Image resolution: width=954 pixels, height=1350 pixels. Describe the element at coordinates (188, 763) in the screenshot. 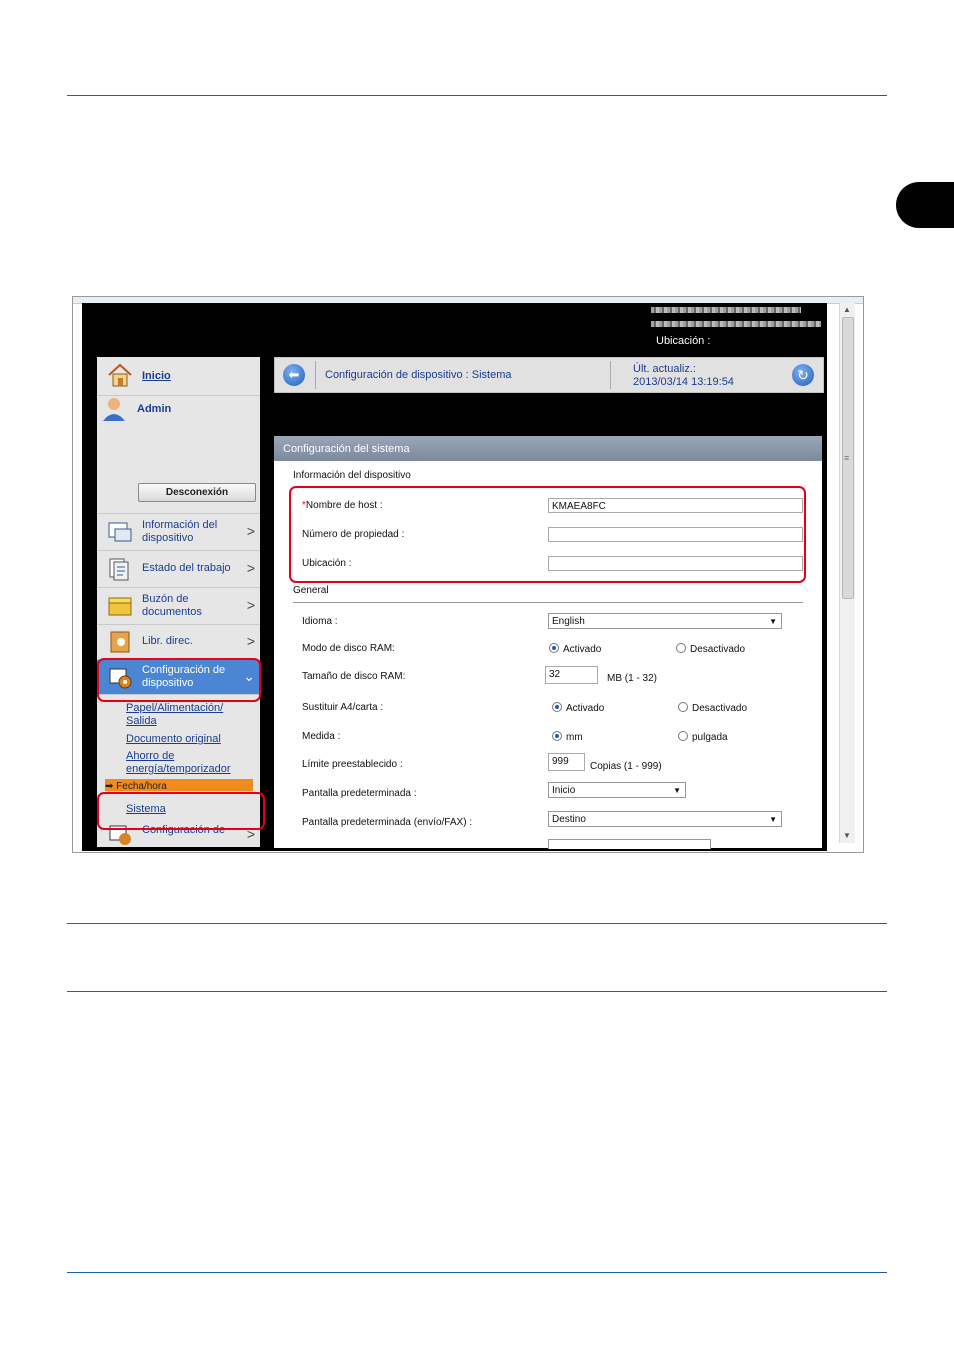

I see `sublink-energy-timer: Ahorro de energía/temporizador` at that location.